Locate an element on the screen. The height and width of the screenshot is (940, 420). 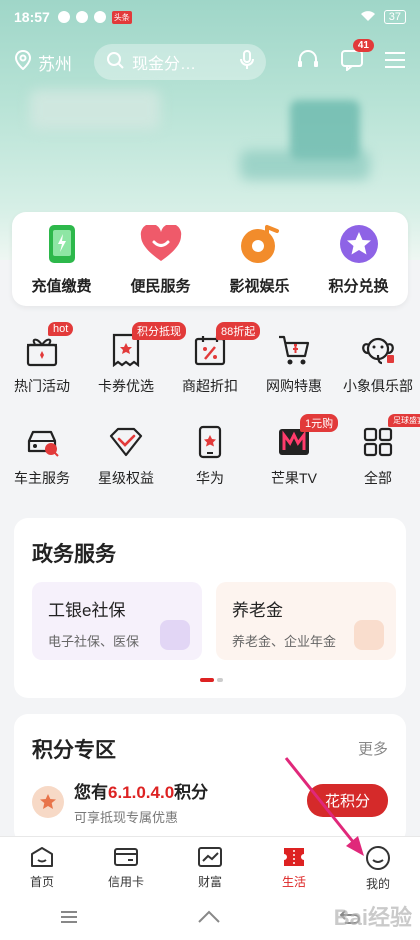
tab-mine: 我的 is located at coordinates (378, 867).